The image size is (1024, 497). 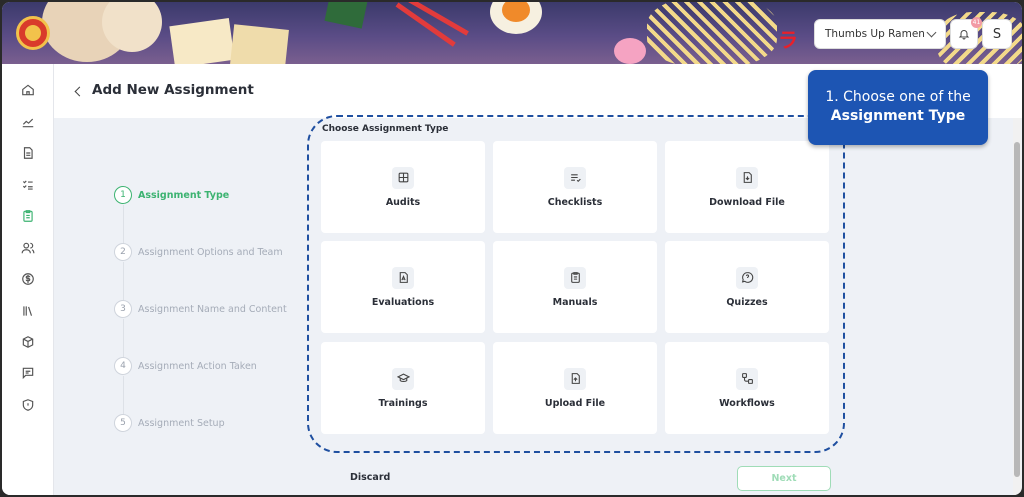 I want to click on sidebar-item-home, so click(x=28, y=90).